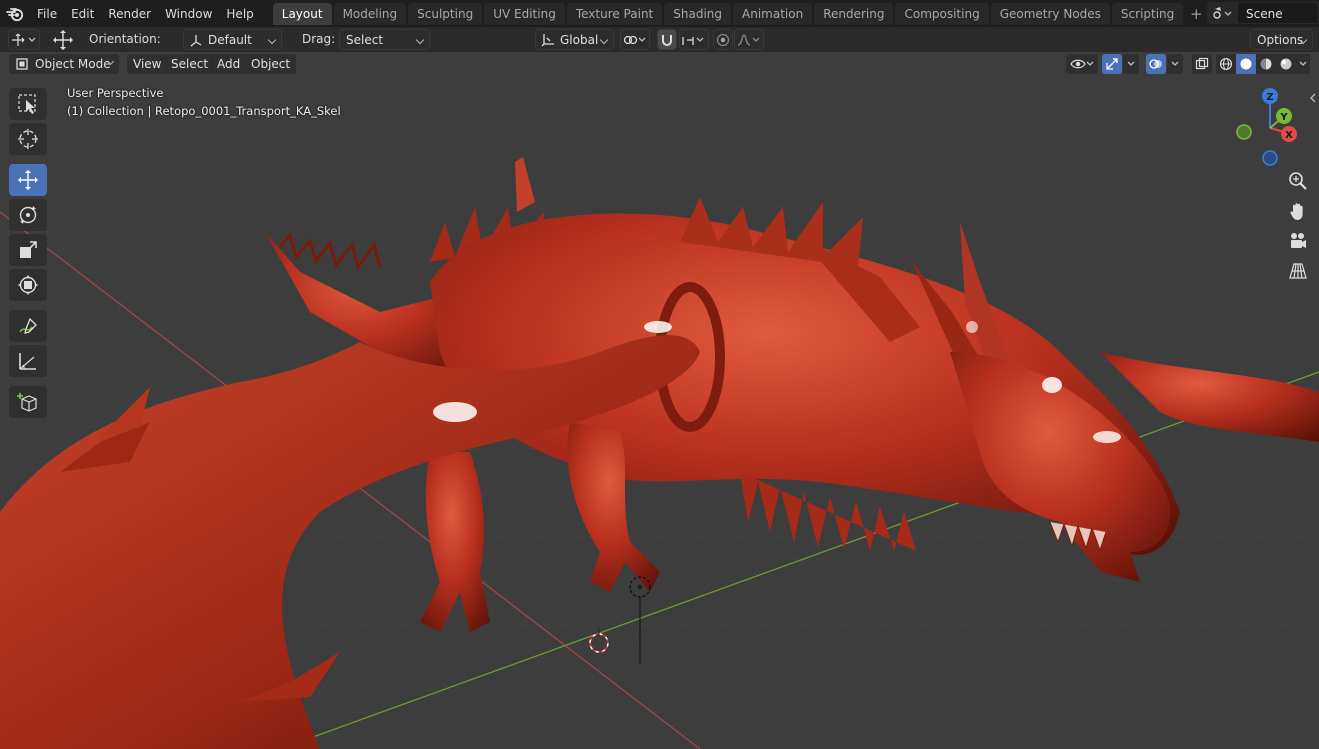  What do you see at coordinates (1270, 158) in the screenshot?
I see `gizmo-neg-z-axis` at bounding box center [1270, 158].